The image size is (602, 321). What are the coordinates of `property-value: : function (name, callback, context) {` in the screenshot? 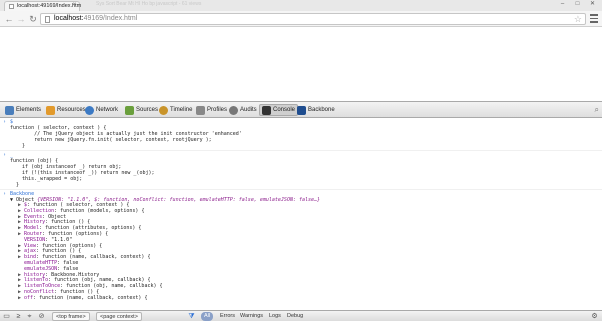 It's located at (90, 297).